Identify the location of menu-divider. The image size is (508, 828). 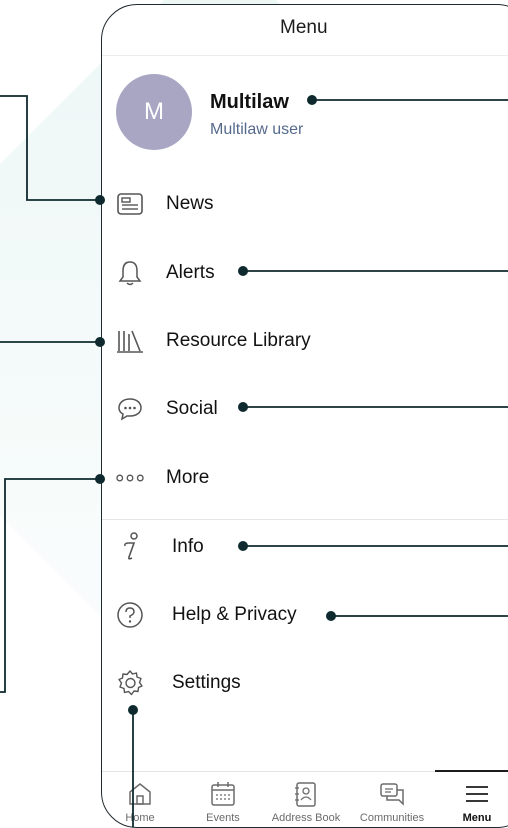
(305, 519).